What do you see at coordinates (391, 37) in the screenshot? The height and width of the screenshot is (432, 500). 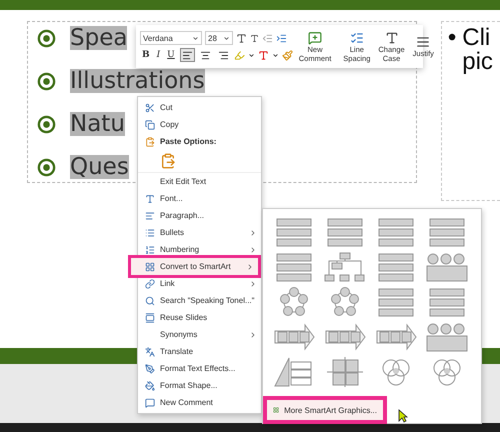 I see `letter-icon` at bounding box center [391, 37].